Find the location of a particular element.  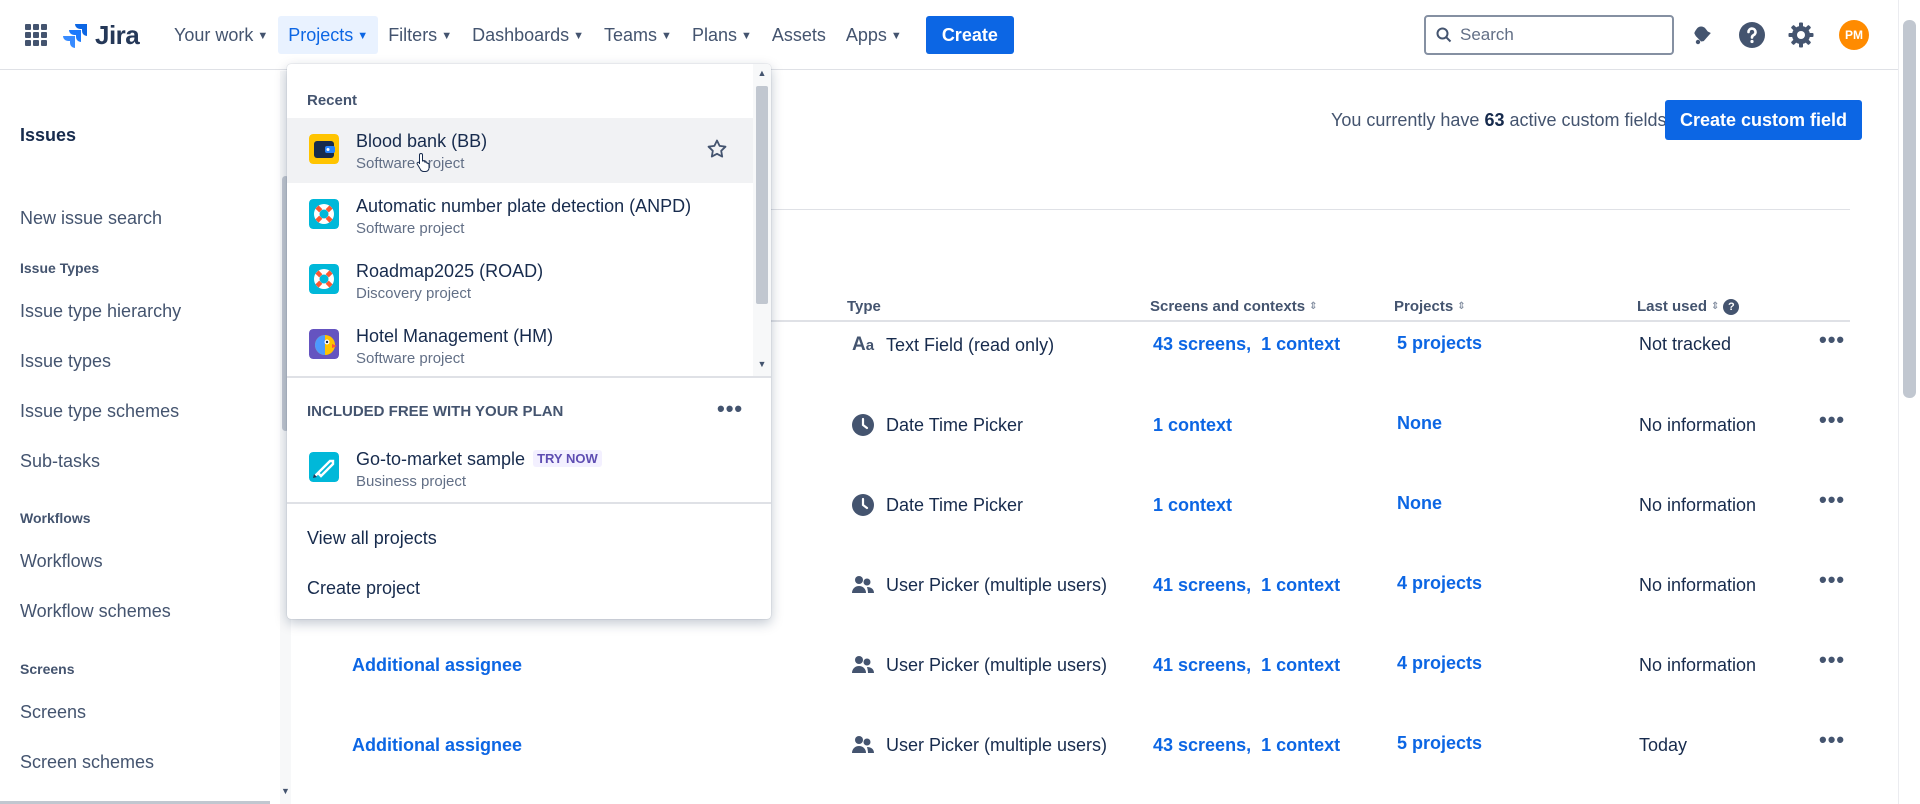

dropdown-scroll-down-icon: ▼ is located at coordinates (762, 364).